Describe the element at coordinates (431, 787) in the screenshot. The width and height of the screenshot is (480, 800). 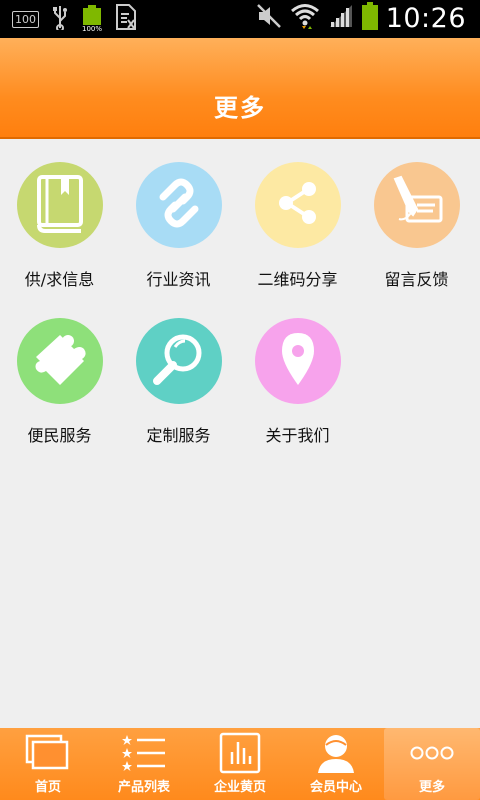
I see `nav-label: 更多` at that location.